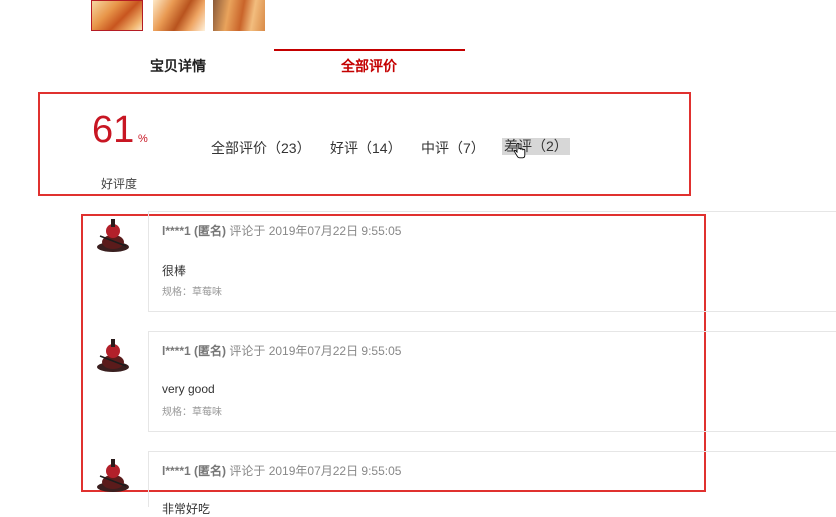 Image resolution: width=836 pixels, height=517 pixels. I want to click on review-content: 很棒, so click(174, 271).